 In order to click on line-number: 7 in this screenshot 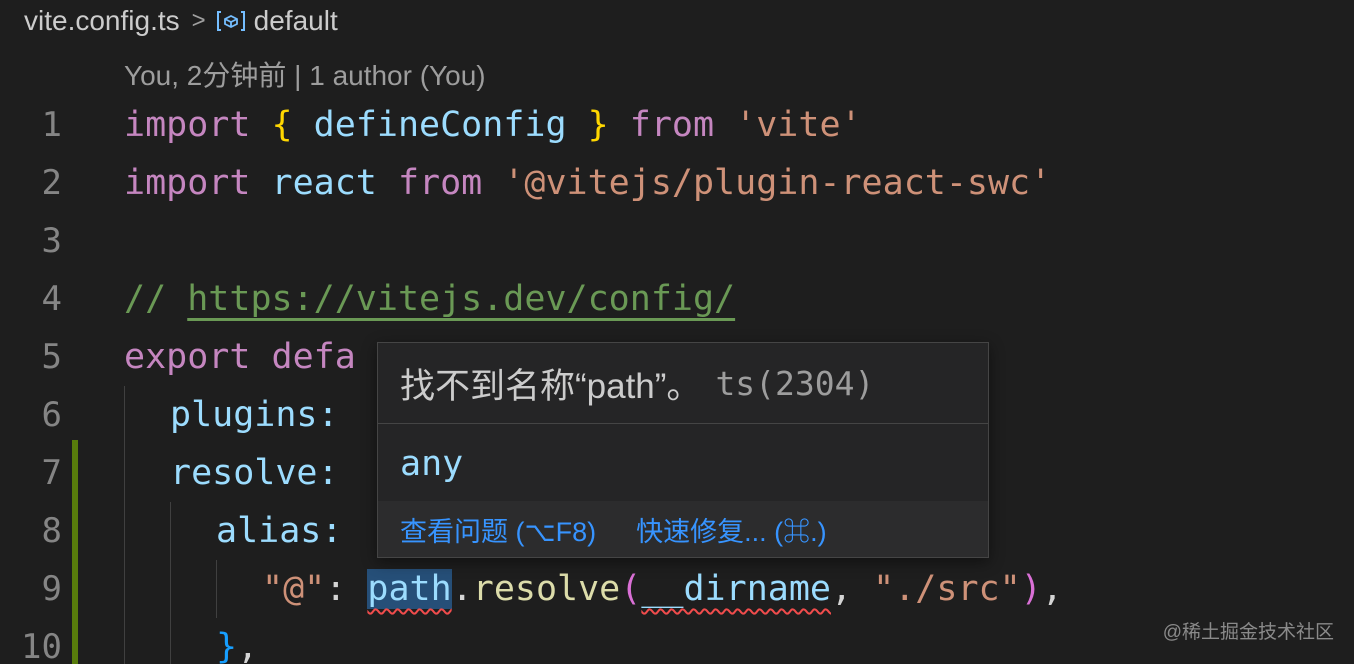, I will do `click(51, 473)`.